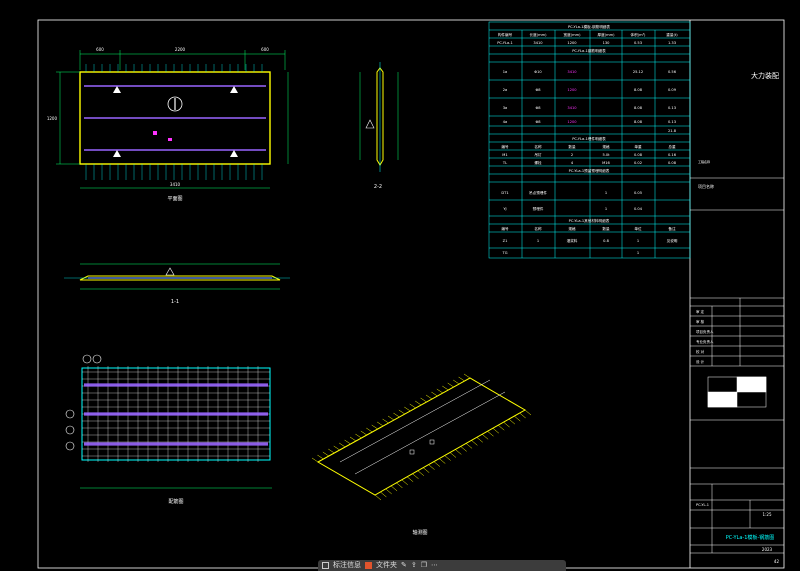 The height and width of the screenshot is (571, 800). Describe the element at coordinates (424, 565) in the screenshot. I see `copy-icon: ❐` at that location.